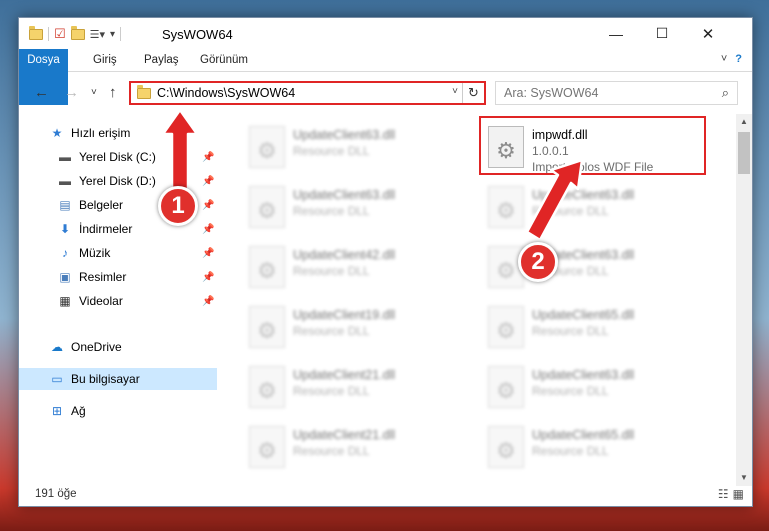  Describe the element at coordinates (662, 33) in the screenshot. I see `maximize-button: ☐` at that location.